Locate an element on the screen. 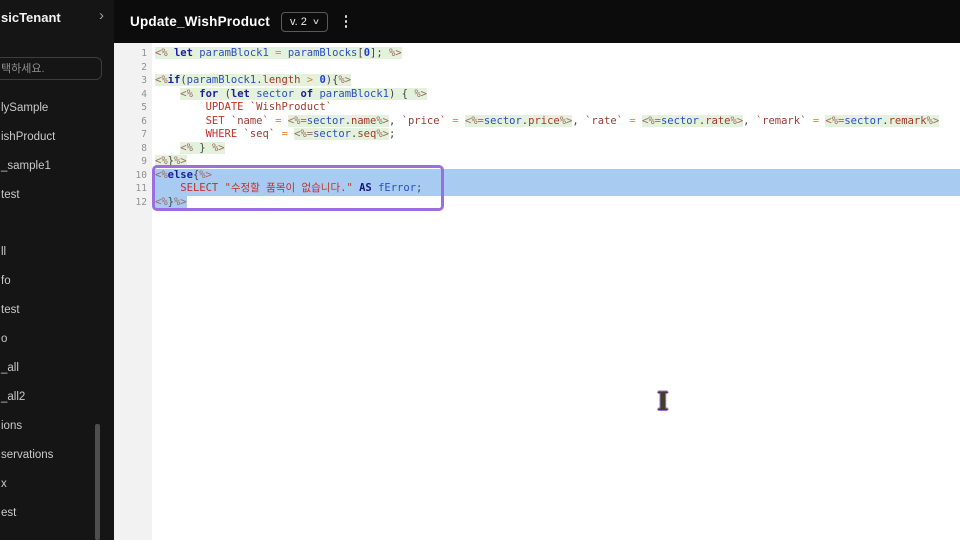 Image resolution: width=960 pixels, height=540 pixels. sidebar-nav-group-1: lySample ishProduct _sample1 test is located at coordinates (48, 151).